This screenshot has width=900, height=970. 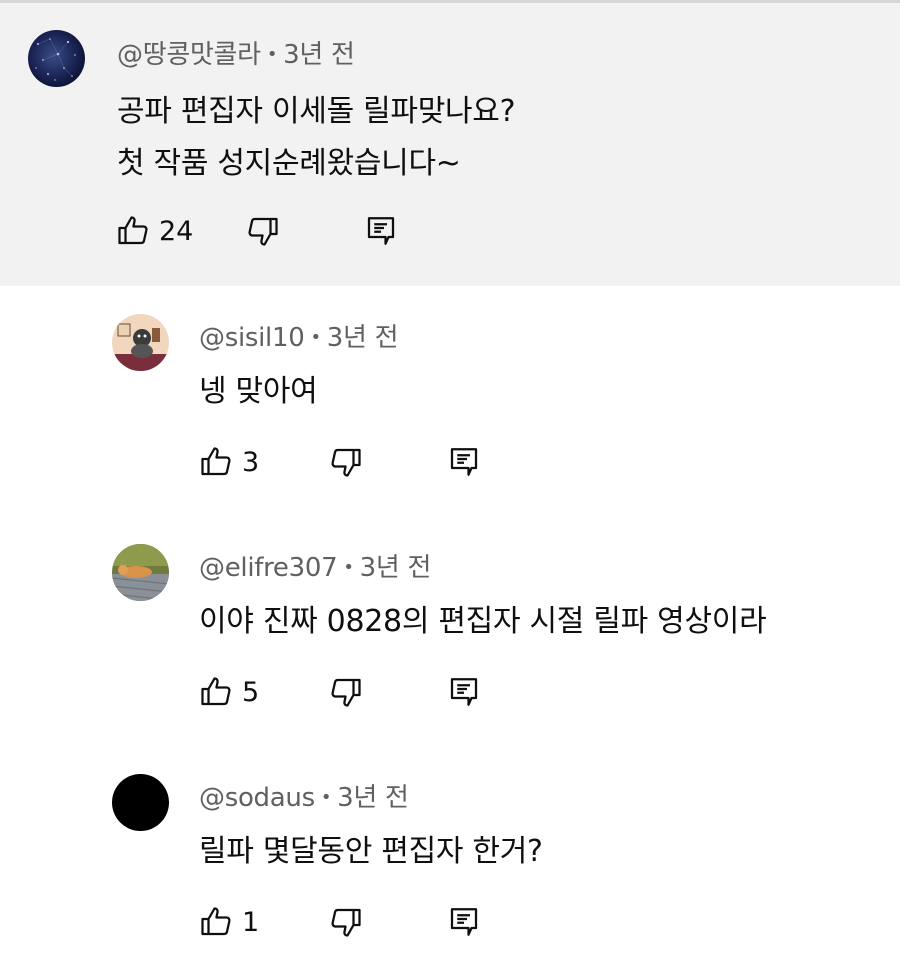 I want to click on like-count: 3, so click(x=251, y=462).